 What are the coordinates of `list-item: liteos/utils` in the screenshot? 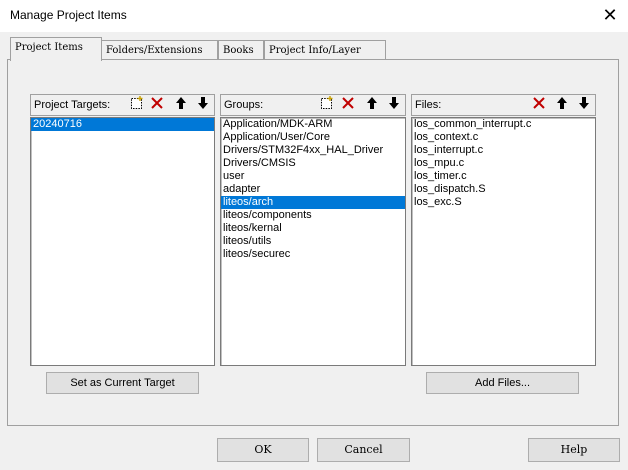 It's located at (313, 241).